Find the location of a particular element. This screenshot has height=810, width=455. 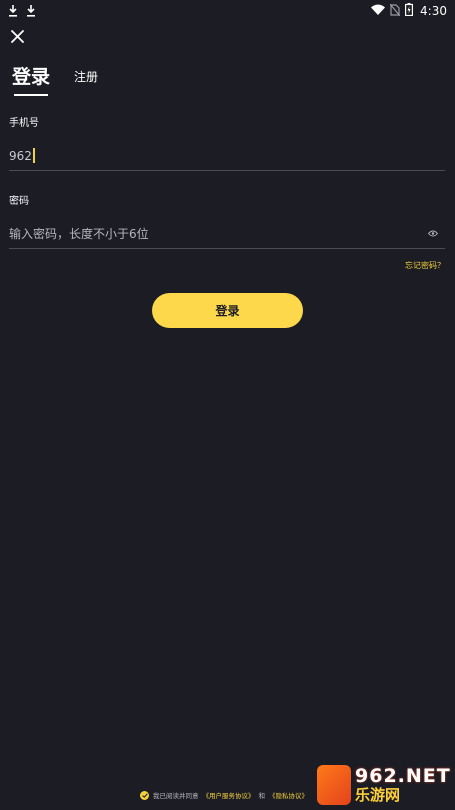

close-button is located at coordinates (17, 37).